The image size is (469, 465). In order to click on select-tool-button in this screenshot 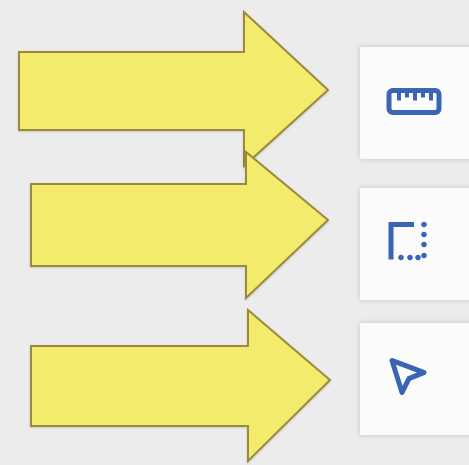, I will do `click(414, 379)`.